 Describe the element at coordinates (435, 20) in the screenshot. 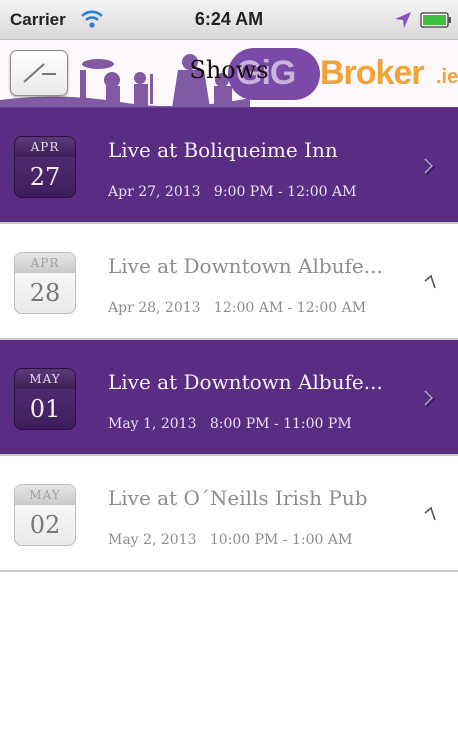

I see `battery-icon` at that location.